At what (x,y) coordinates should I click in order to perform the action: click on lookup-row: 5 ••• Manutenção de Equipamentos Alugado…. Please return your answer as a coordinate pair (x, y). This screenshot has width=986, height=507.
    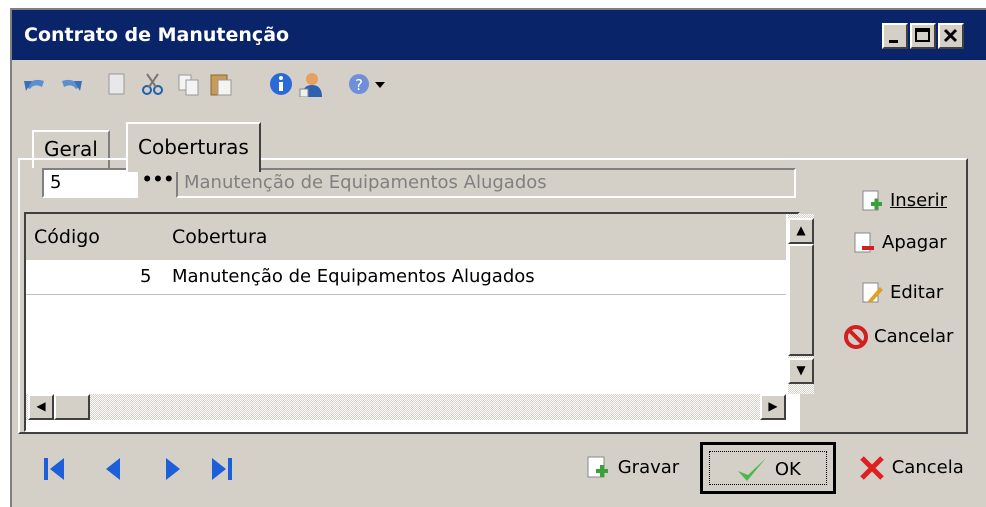
    Looking at the image, I should click on (422, 183).